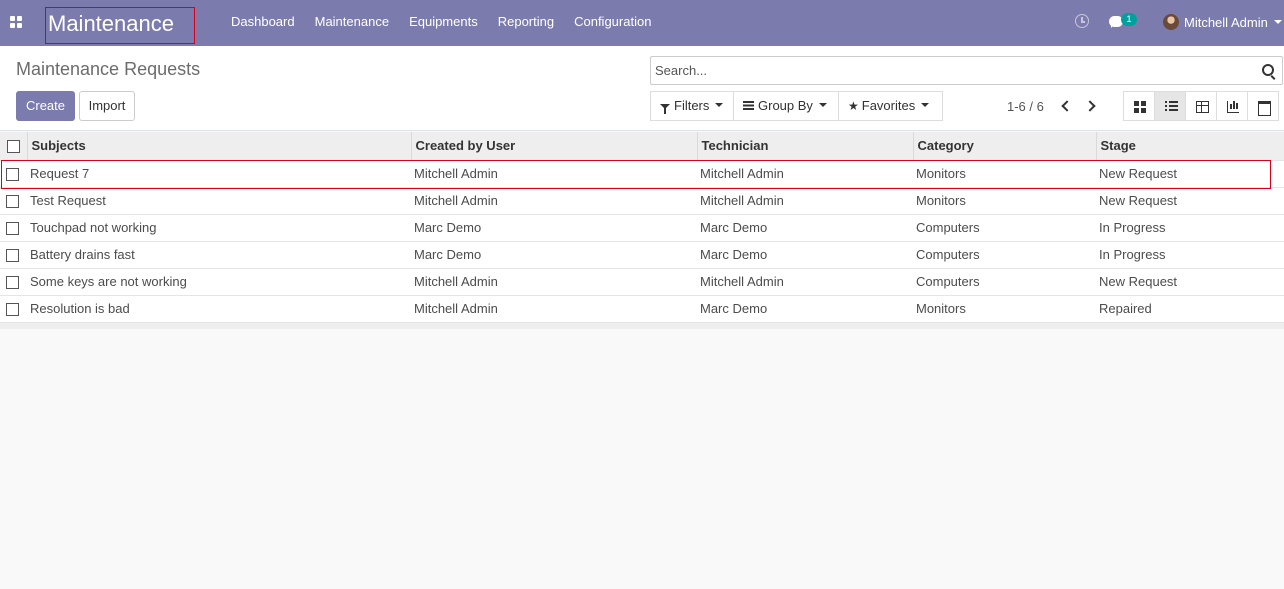 Image resolution: width=1284 pixels, height=589 pixels. Describe the element at coordinates (219, 173) in the screenshot. I see `cell-subject: Request 7` at that location.